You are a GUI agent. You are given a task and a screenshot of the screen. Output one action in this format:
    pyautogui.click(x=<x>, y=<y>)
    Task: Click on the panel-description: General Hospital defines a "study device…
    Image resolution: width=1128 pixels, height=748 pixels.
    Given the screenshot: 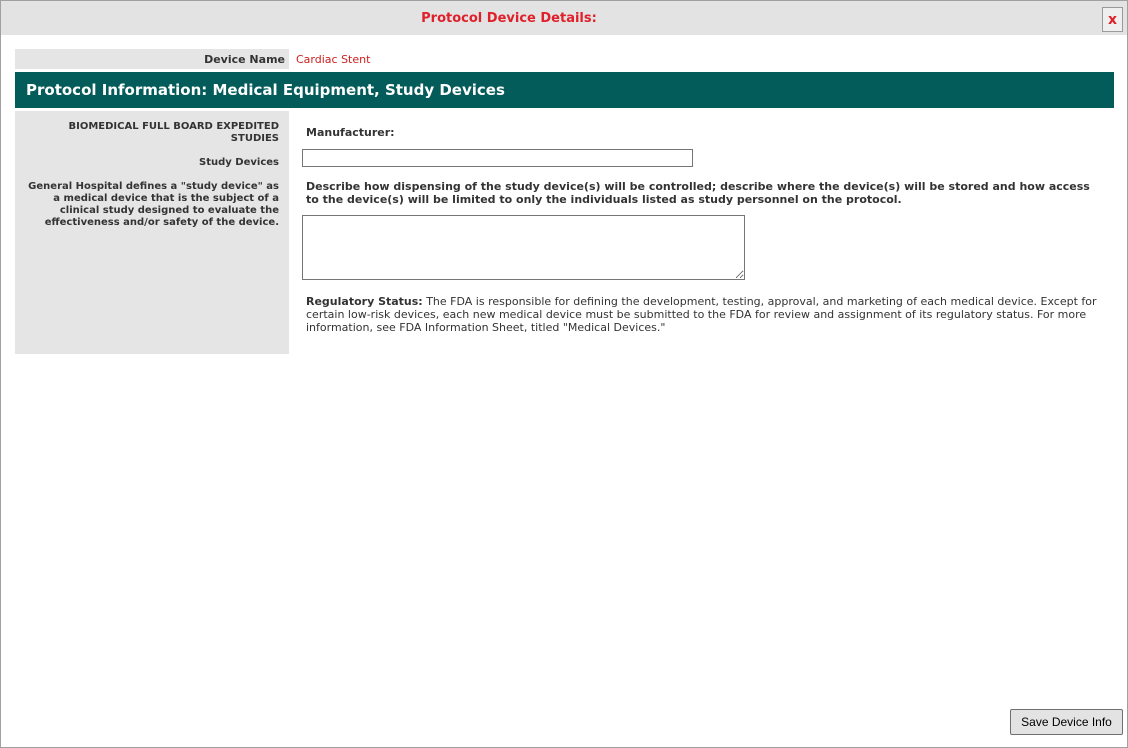 What is the action you would take?
    pyautogui.click(x=153, y=204)
    